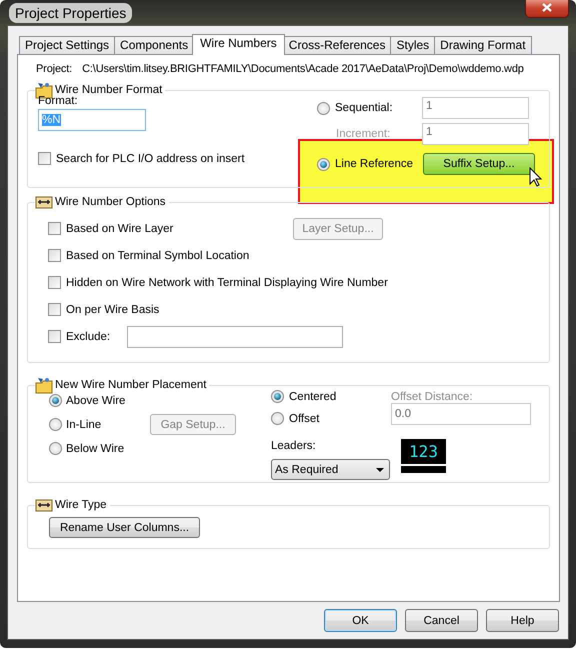 This screenshot has width=576, height=651. I want to click on radio-label: Line Reference, so click(374, 164).